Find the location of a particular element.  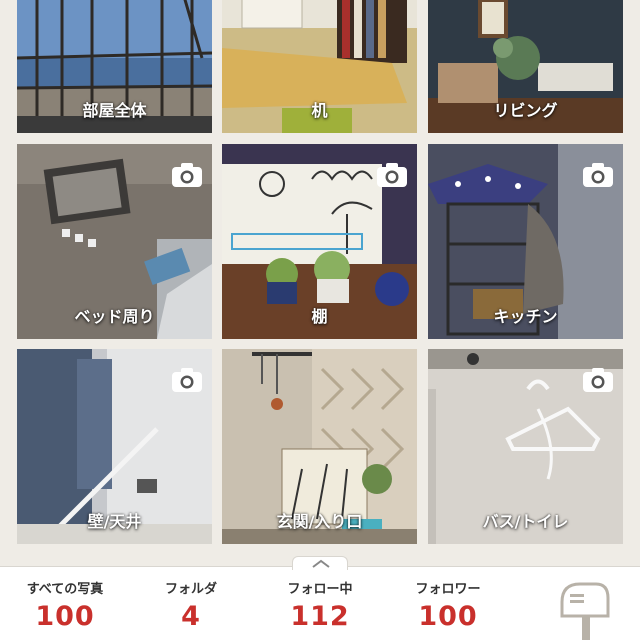

folder-label: 玄関/入り口 is located at coordinates (319, 521).